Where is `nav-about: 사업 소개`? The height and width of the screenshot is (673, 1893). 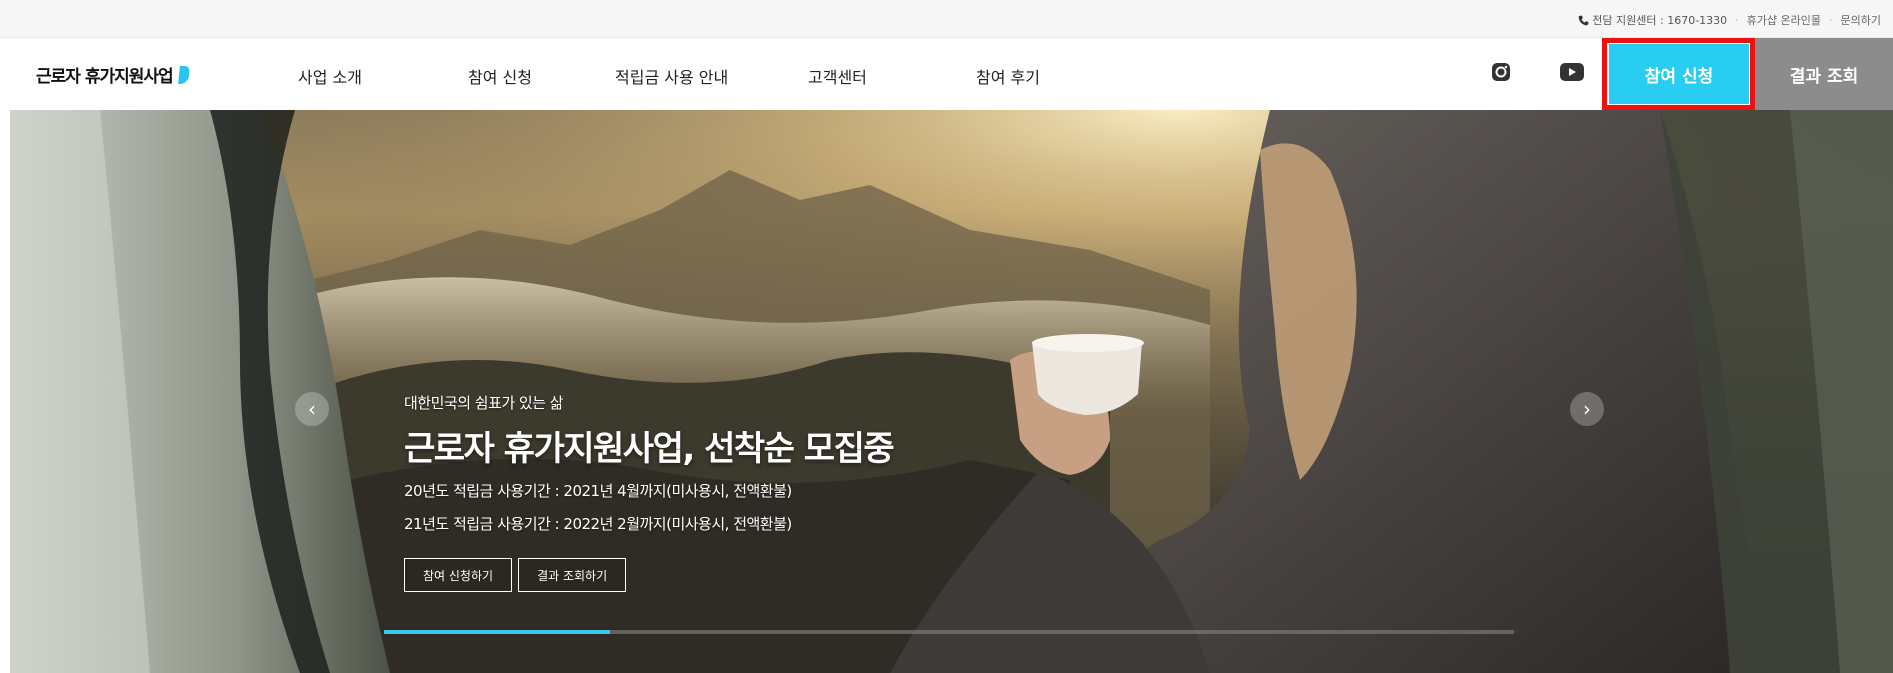
nav-about: 사업 소개 is located at coordinates (330, 76).